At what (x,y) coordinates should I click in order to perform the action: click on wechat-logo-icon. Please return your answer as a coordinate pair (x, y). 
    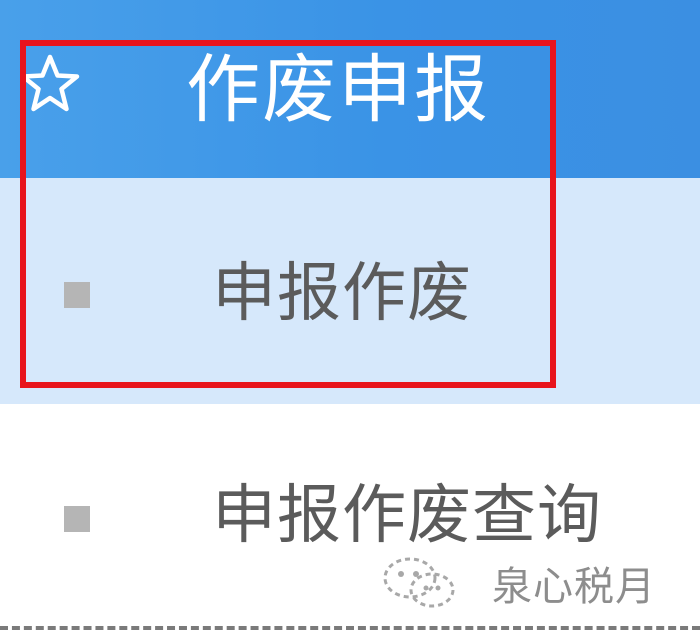
    Looking at the image, I should click on (419, 582).